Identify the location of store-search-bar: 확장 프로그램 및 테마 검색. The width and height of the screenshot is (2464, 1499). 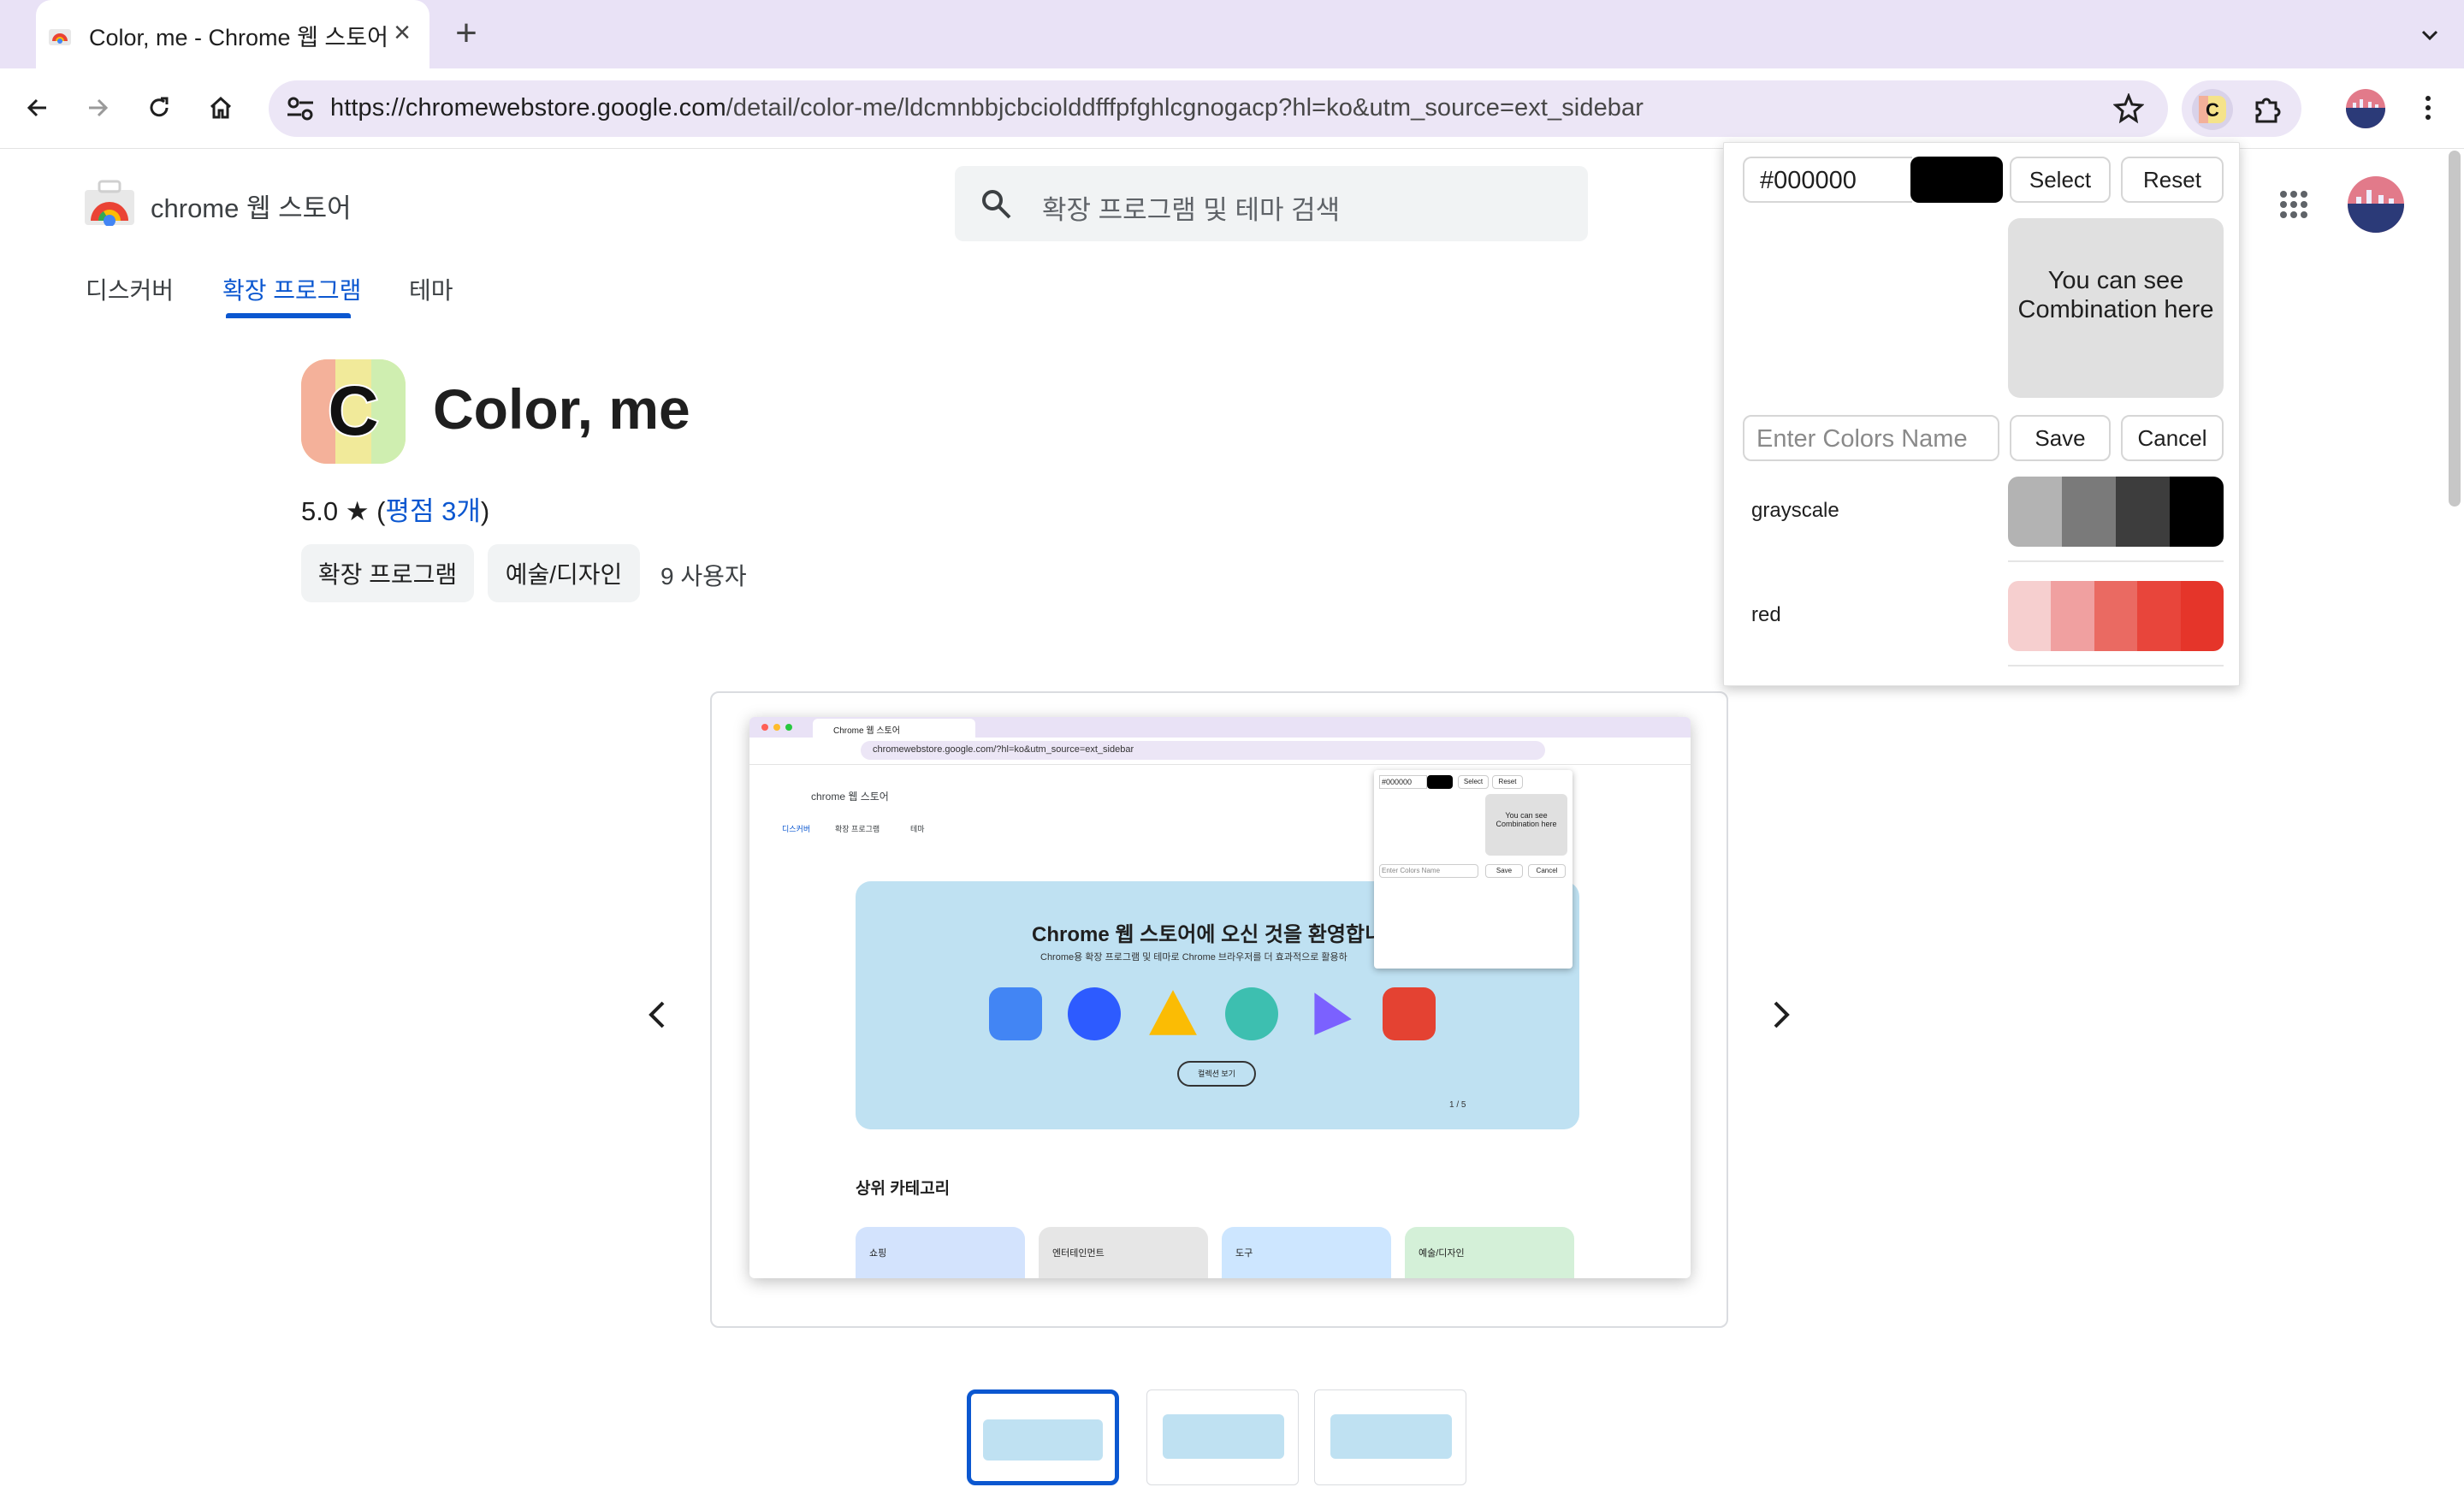
(1271, 203).